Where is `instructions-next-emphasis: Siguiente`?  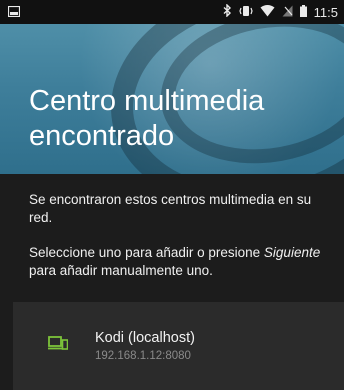
instructions-next-emphasis: Siguiente is located at coordinates (292, 252).